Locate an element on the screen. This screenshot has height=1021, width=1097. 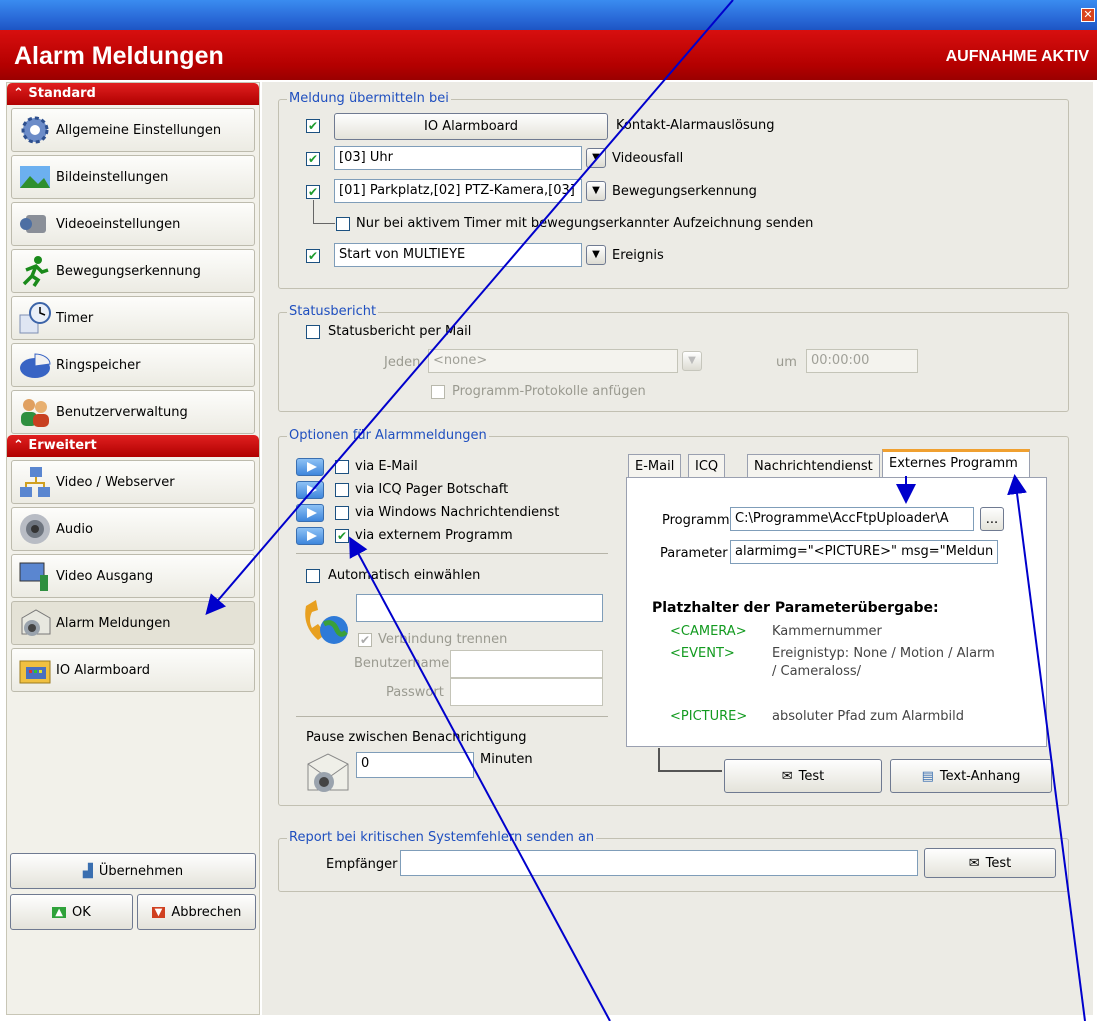
tab-icq: ICQ is located at coordinates (707, 466).